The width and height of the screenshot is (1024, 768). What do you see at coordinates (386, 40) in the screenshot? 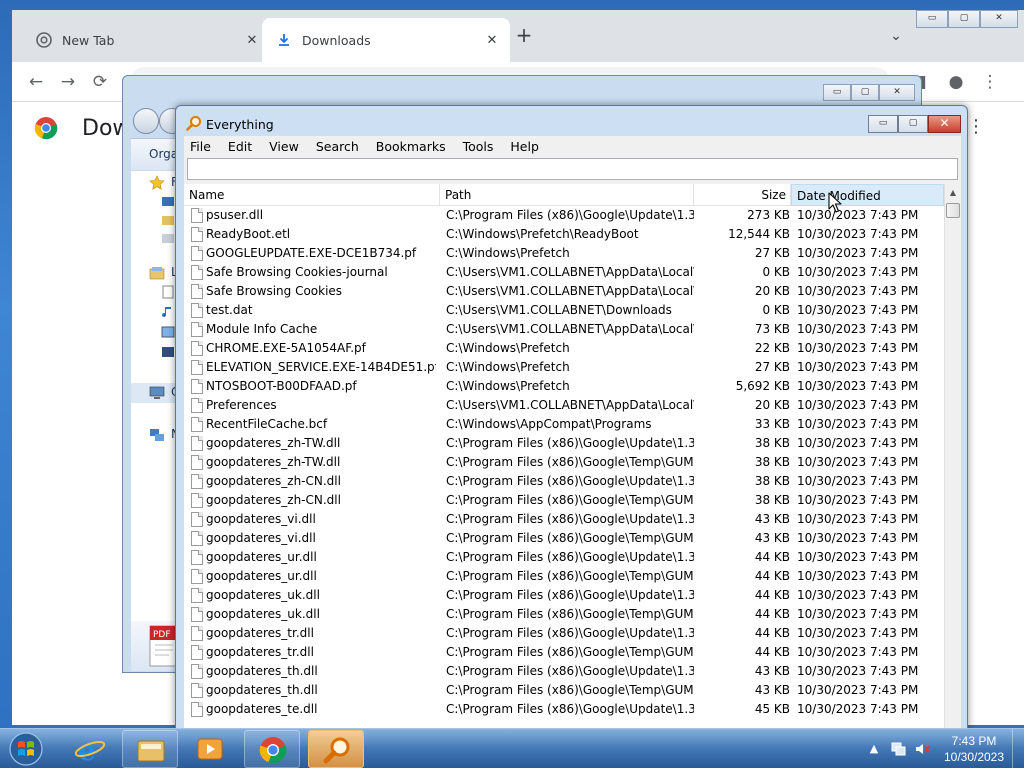
I see `tab-downloads: Downloads ✕` at bounding box center [386, 40].